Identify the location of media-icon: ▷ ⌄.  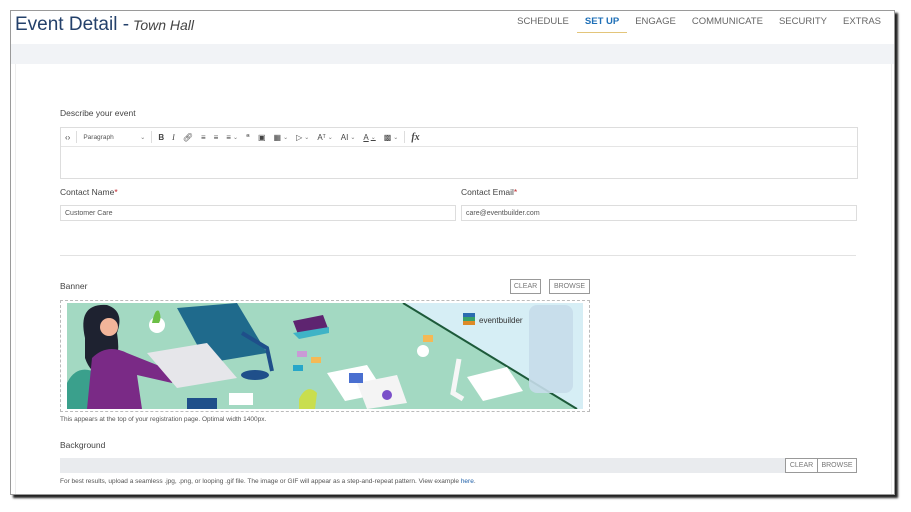
(302, 137).